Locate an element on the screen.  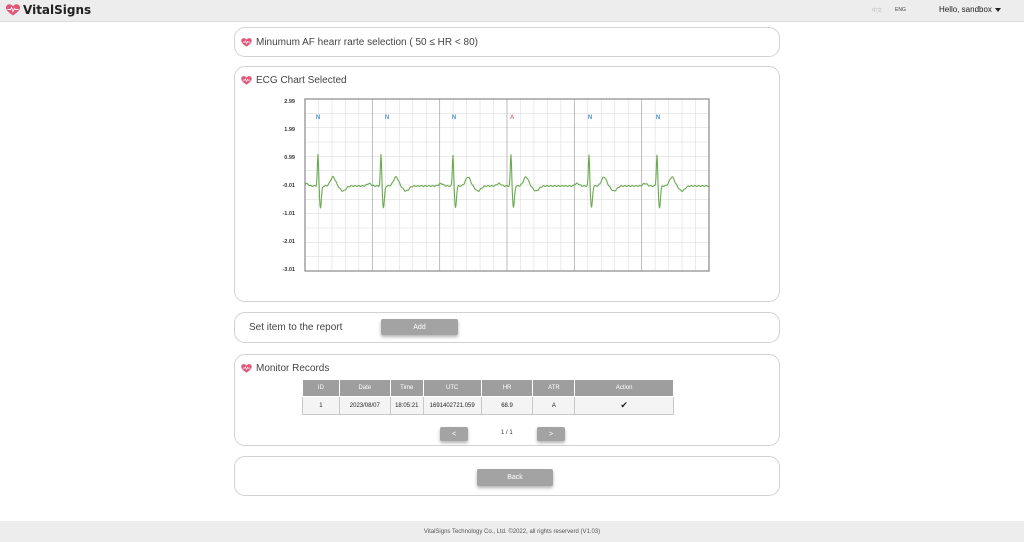
y-tick-label: 1.99 is located at coordinates (289, 130).